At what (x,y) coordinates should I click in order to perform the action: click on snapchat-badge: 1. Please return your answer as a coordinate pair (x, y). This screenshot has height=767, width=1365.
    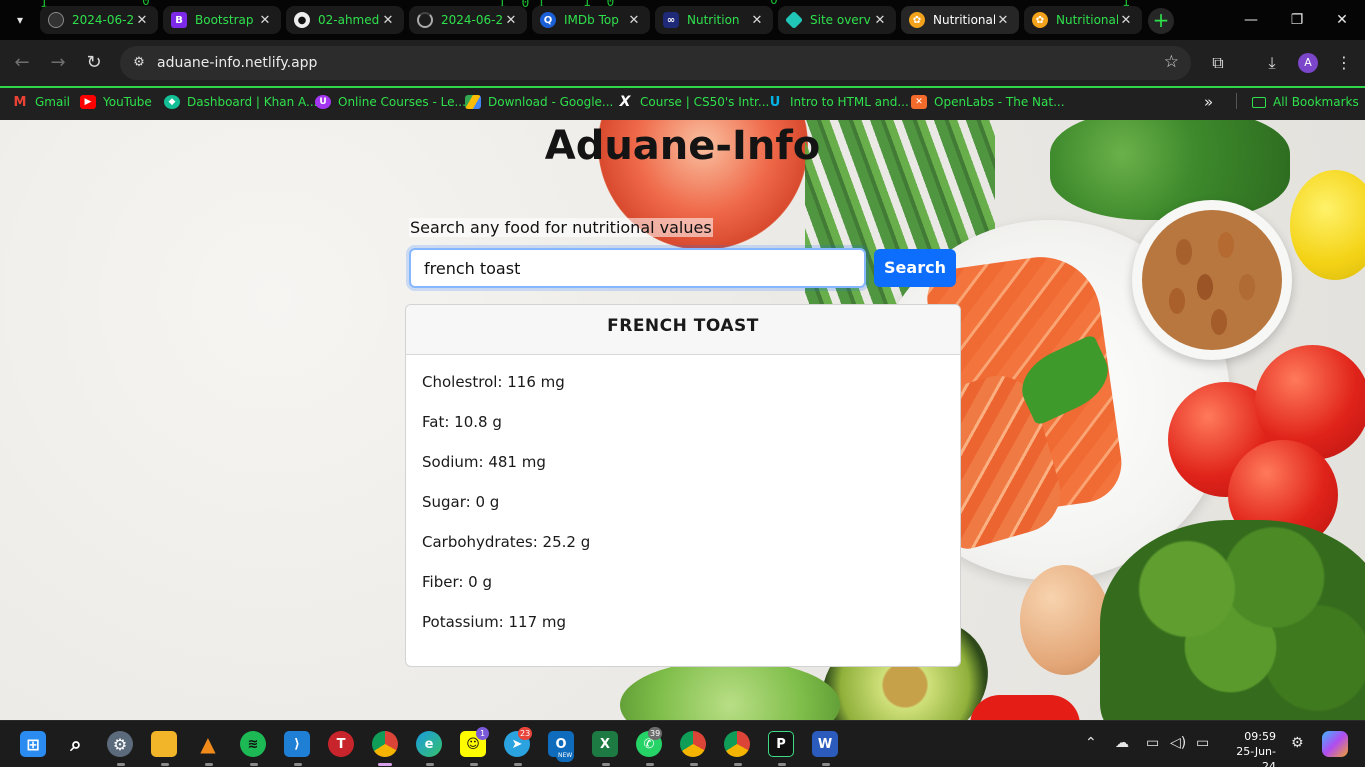
    Looking at the image, I should click on (482, 733).